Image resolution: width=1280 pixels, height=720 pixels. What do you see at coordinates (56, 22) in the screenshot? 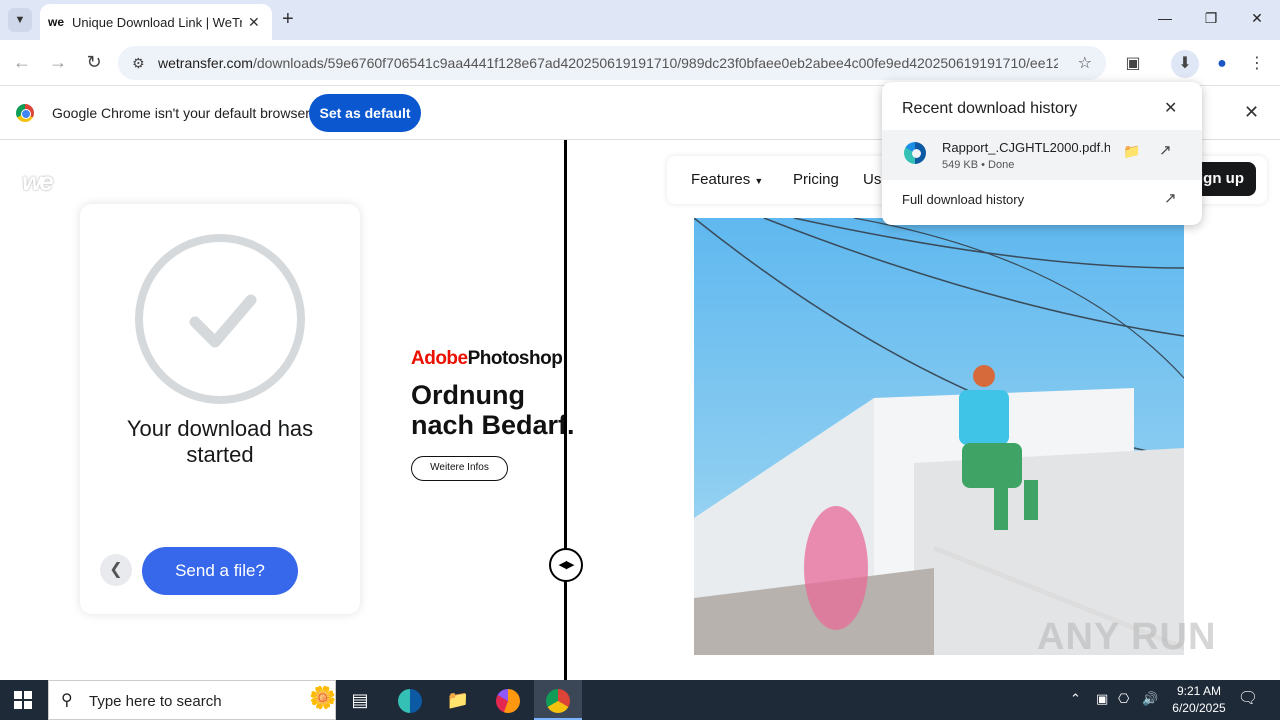
I see `wetransfer-favicon-icon: we` at bounding box center [56, 22].